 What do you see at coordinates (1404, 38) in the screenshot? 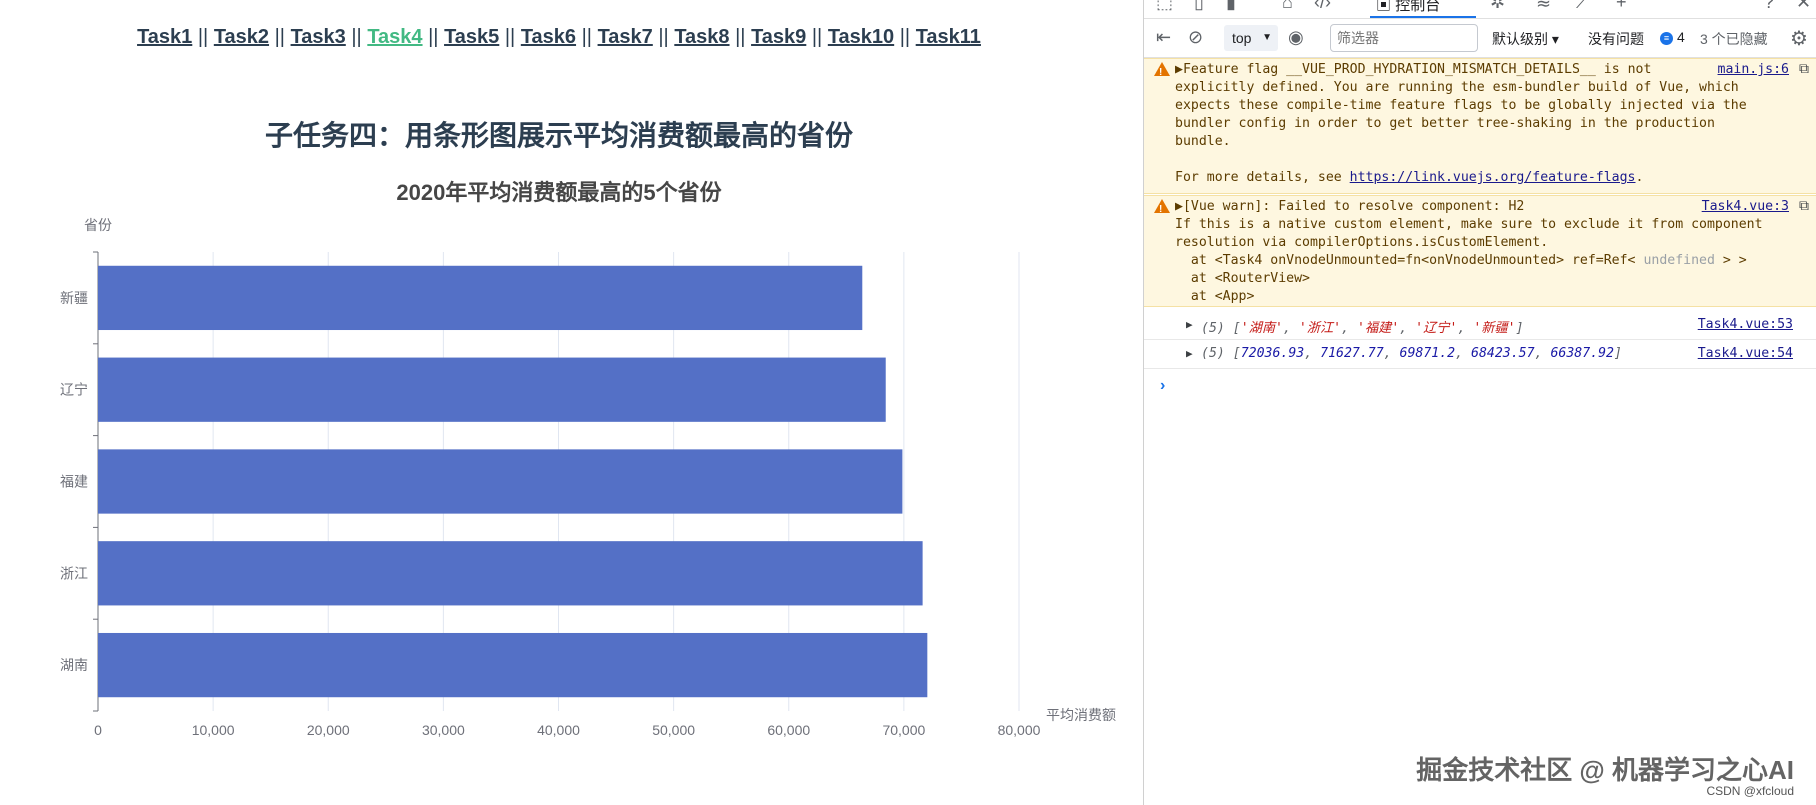
I see `filter-input` at bounding box center [1404, 38].